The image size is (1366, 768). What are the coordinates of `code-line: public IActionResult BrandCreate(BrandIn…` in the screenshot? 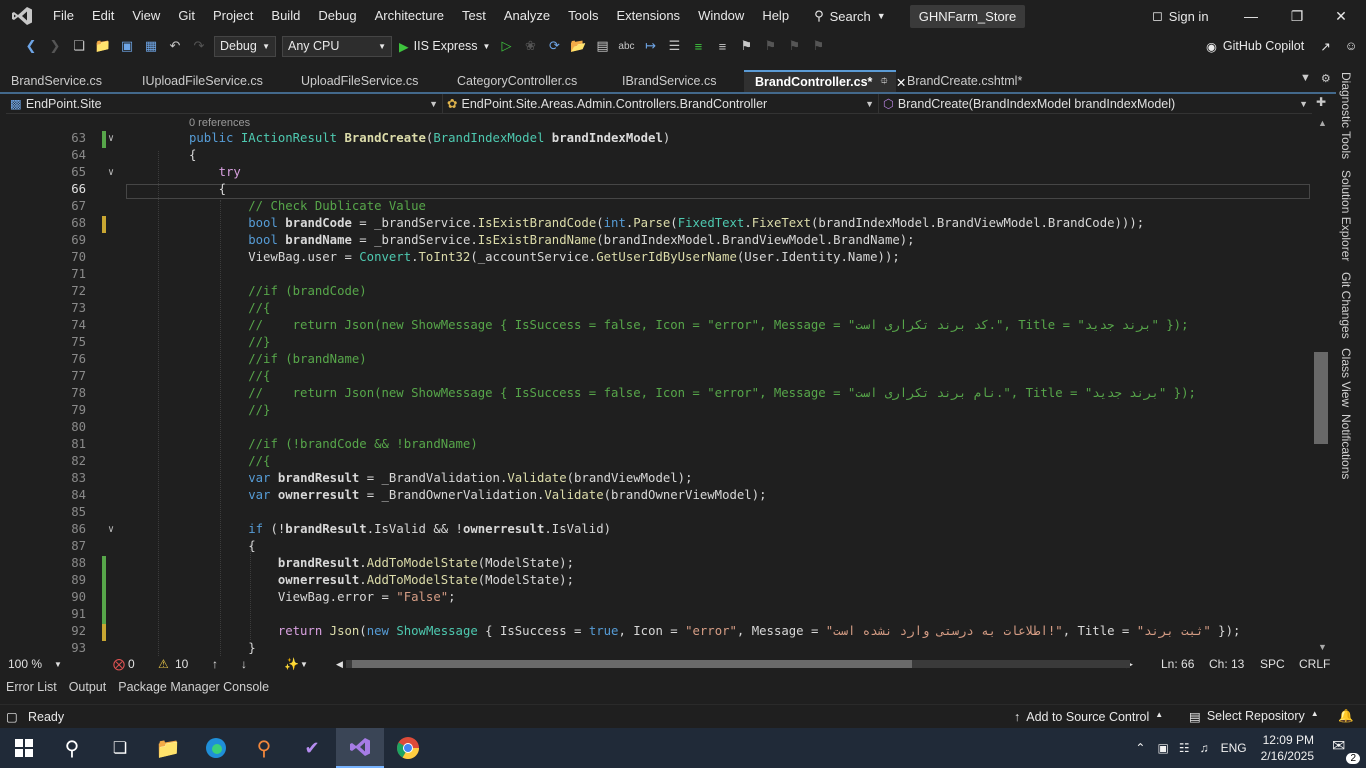 It's located at (429, 138).